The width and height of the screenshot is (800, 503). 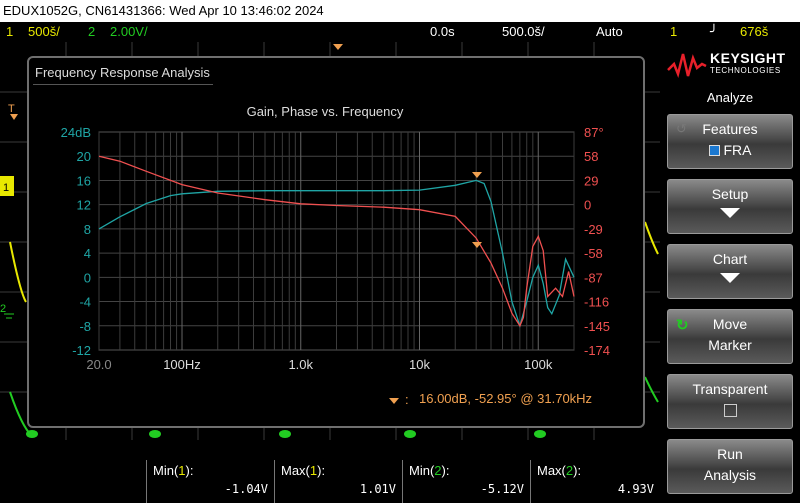 I want to click on measurement-min-ch1: Min(1): -1.04V, so click(x=210, y=481).